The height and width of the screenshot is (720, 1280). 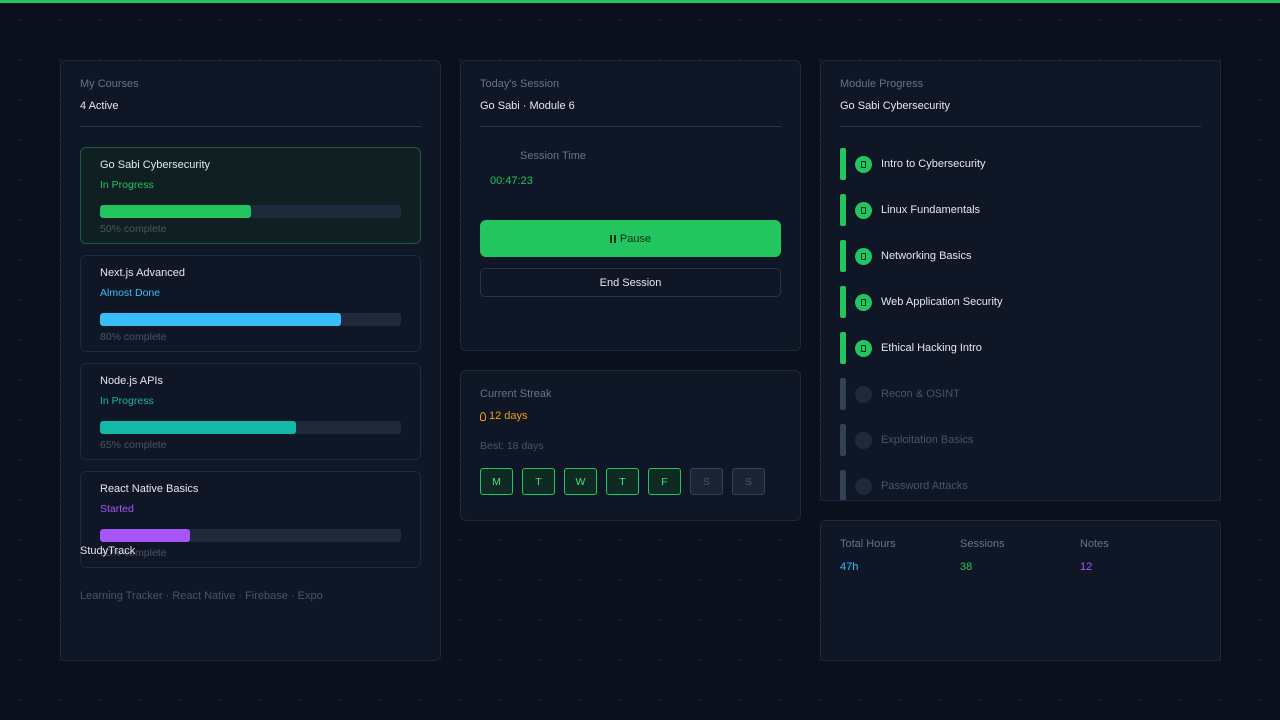 What do you see at coordinates (635, 238) in the screenshot?
I see `pause-button-label: Pause` at bounding box center [635, 238].